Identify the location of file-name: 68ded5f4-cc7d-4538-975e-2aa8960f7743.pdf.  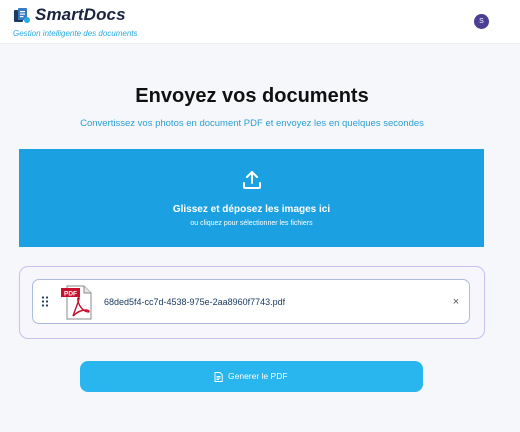
(195, 302).